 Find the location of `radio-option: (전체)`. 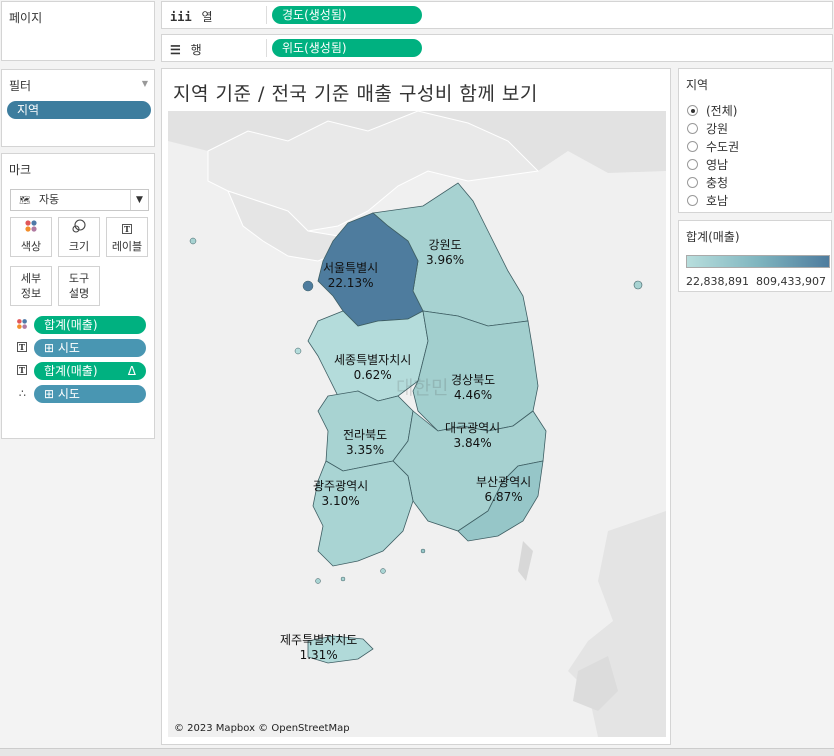

radio-option: (전체) is located at coordinates (712, 111).